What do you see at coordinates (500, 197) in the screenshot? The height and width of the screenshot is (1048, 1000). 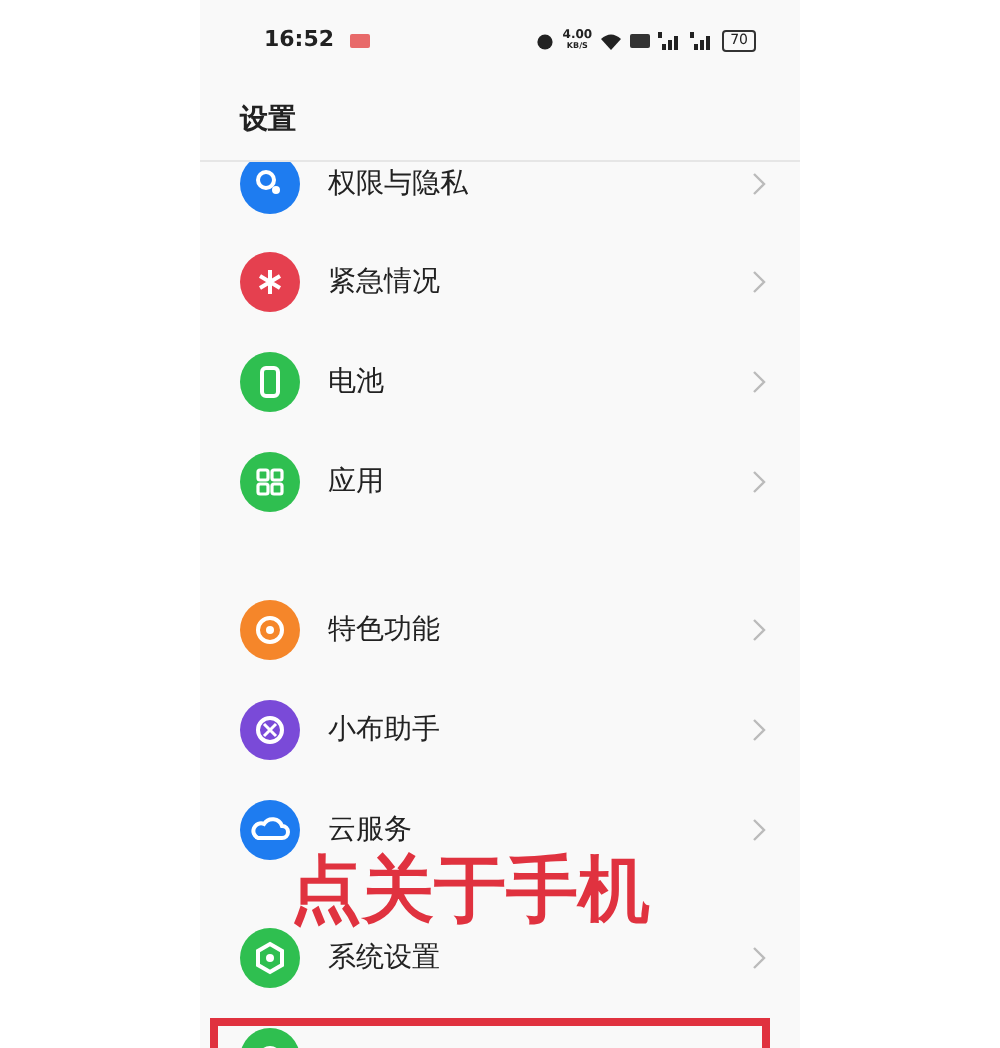 I see `settings-item: 权限与隐私` at bounding box center [500, 197].